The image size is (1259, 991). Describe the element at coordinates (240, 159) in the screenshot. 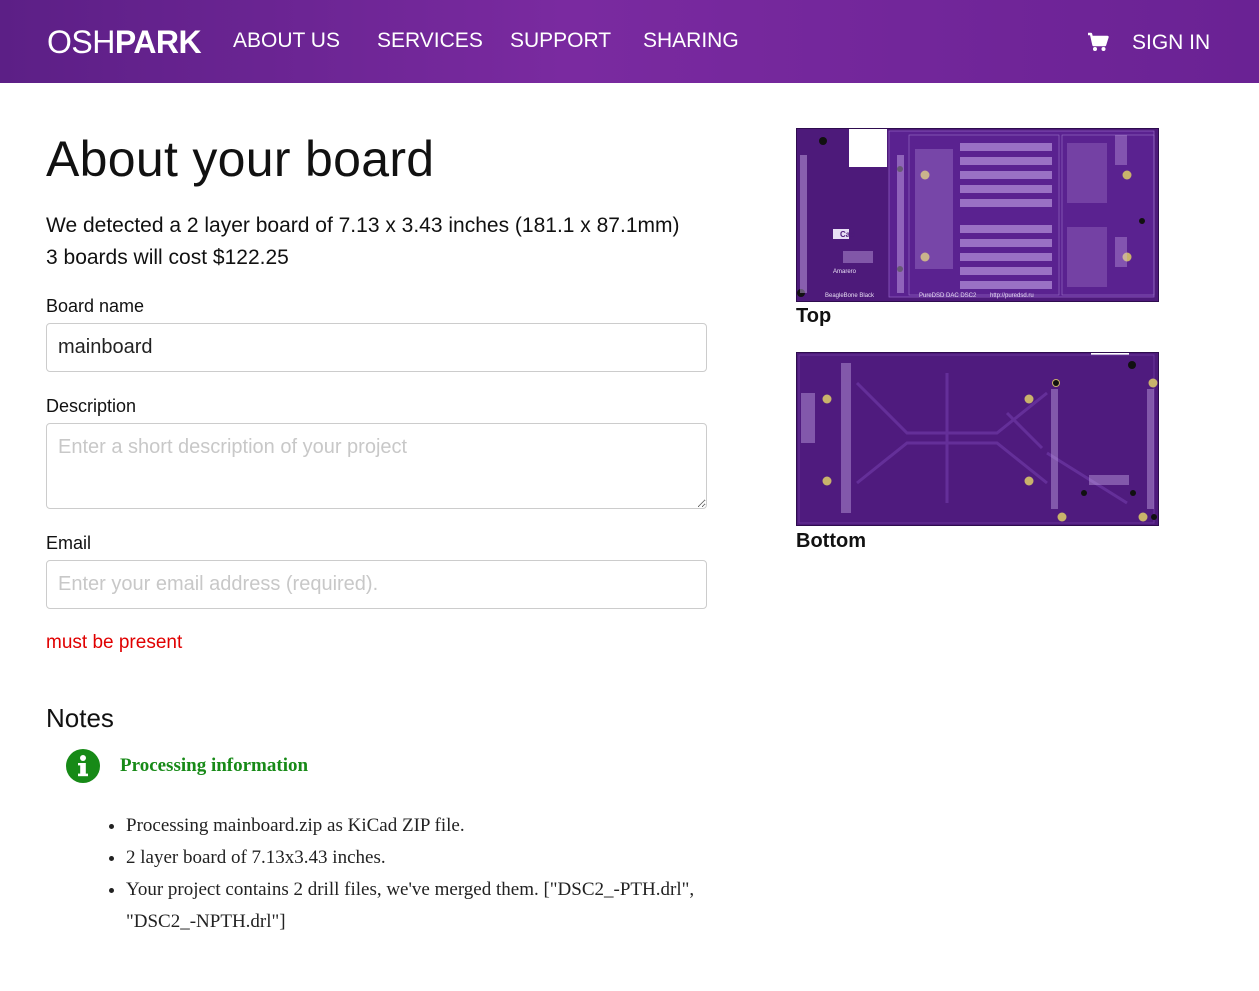

I see `page-title: About your board` at that location.